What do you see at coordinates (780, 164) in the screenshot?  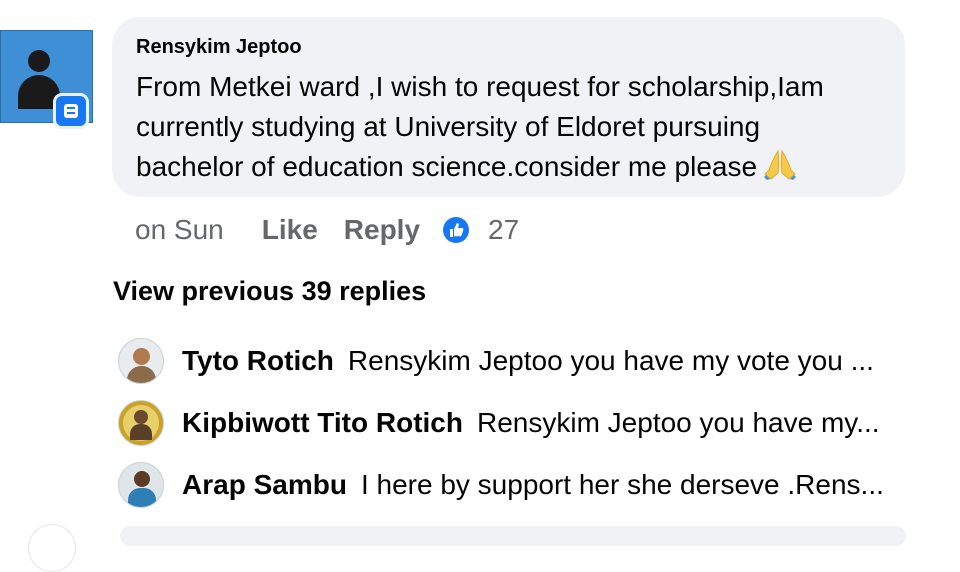 I see `folded-hands-icon` at bounding box center [780, 164].